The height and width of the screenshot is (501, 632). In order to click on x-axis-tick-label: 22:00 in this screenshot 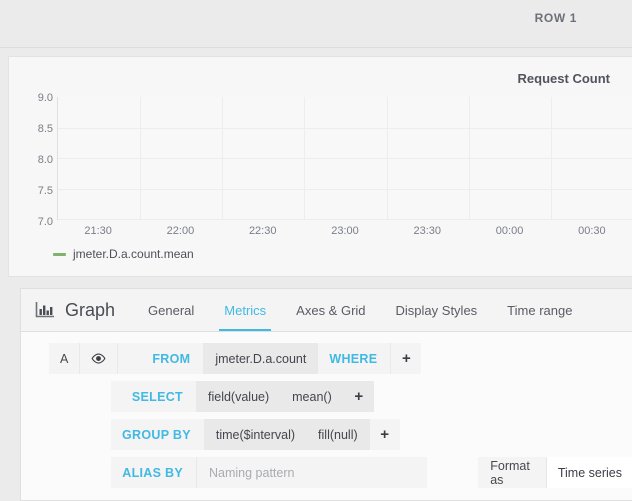, I will do `click(180, 231)`.